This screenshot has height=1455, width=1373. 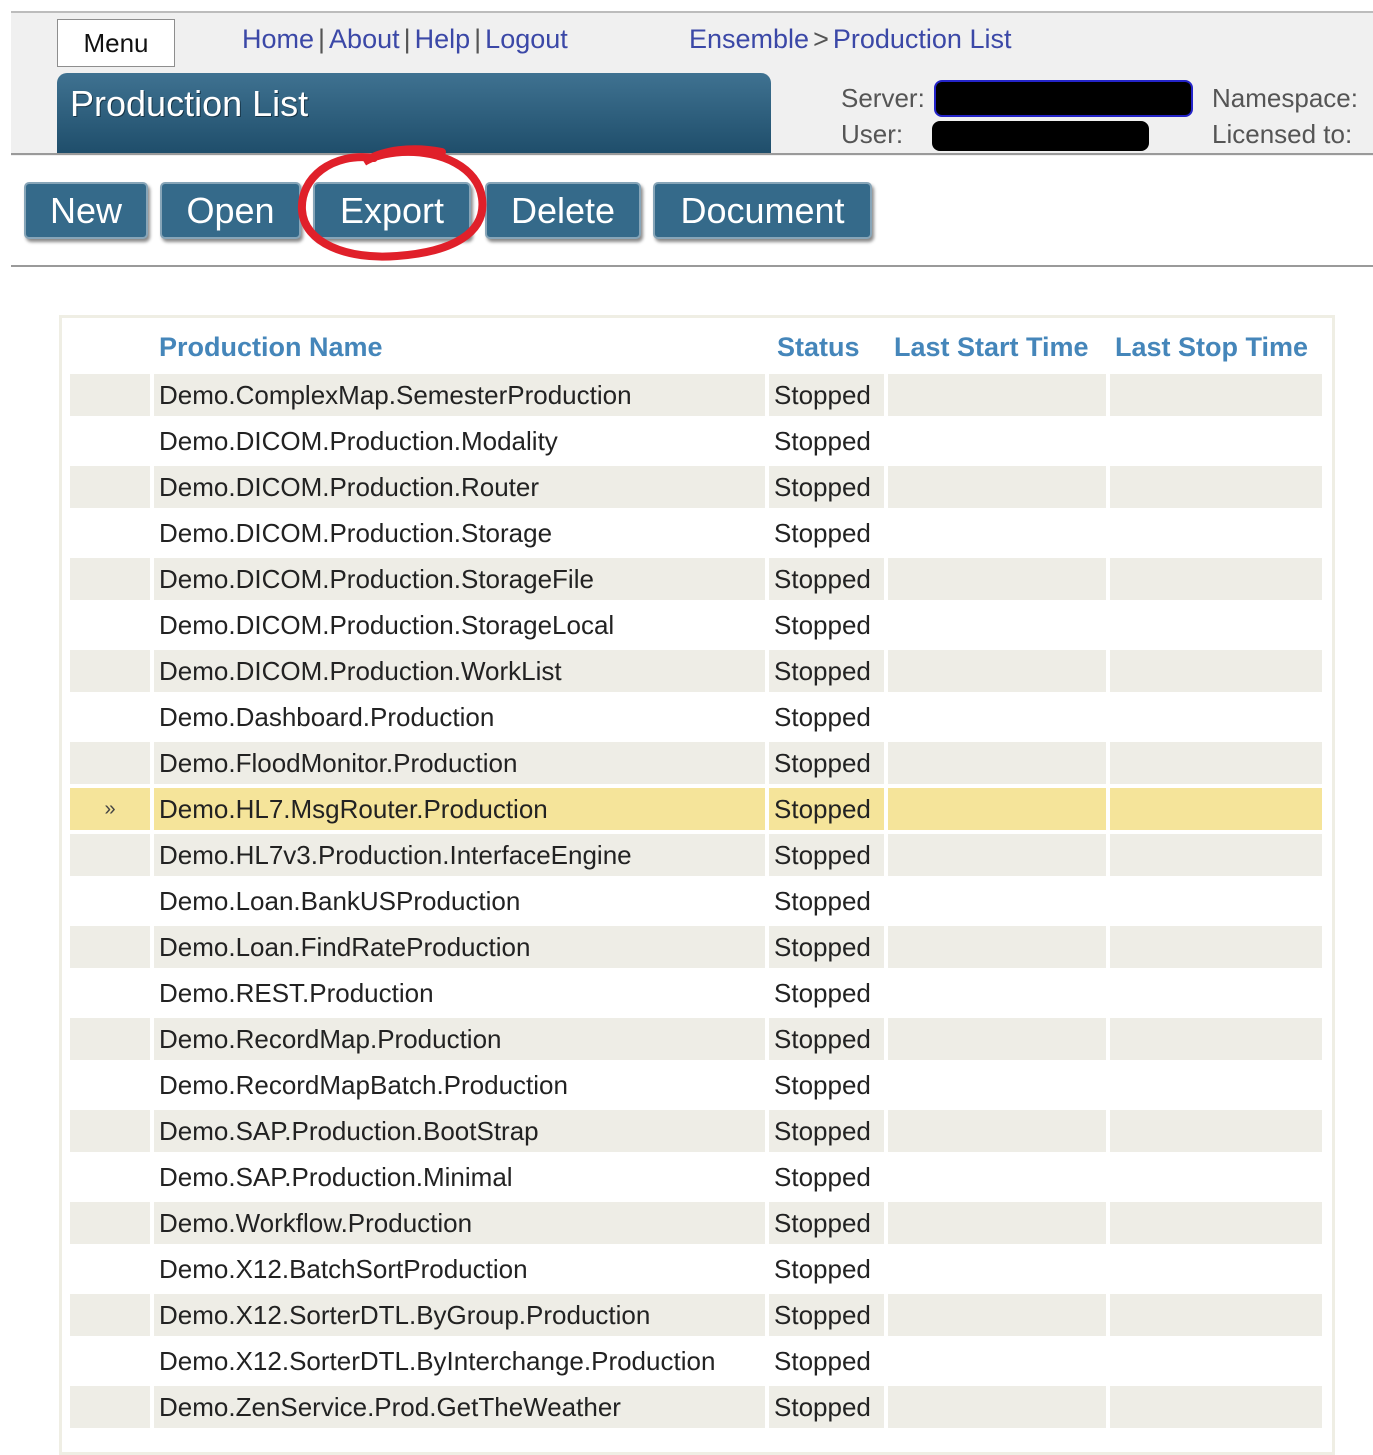 What do you see at coordinates (364, 39) in the screenshot?
I see `about-link: About` at bounding box center [364, 39].